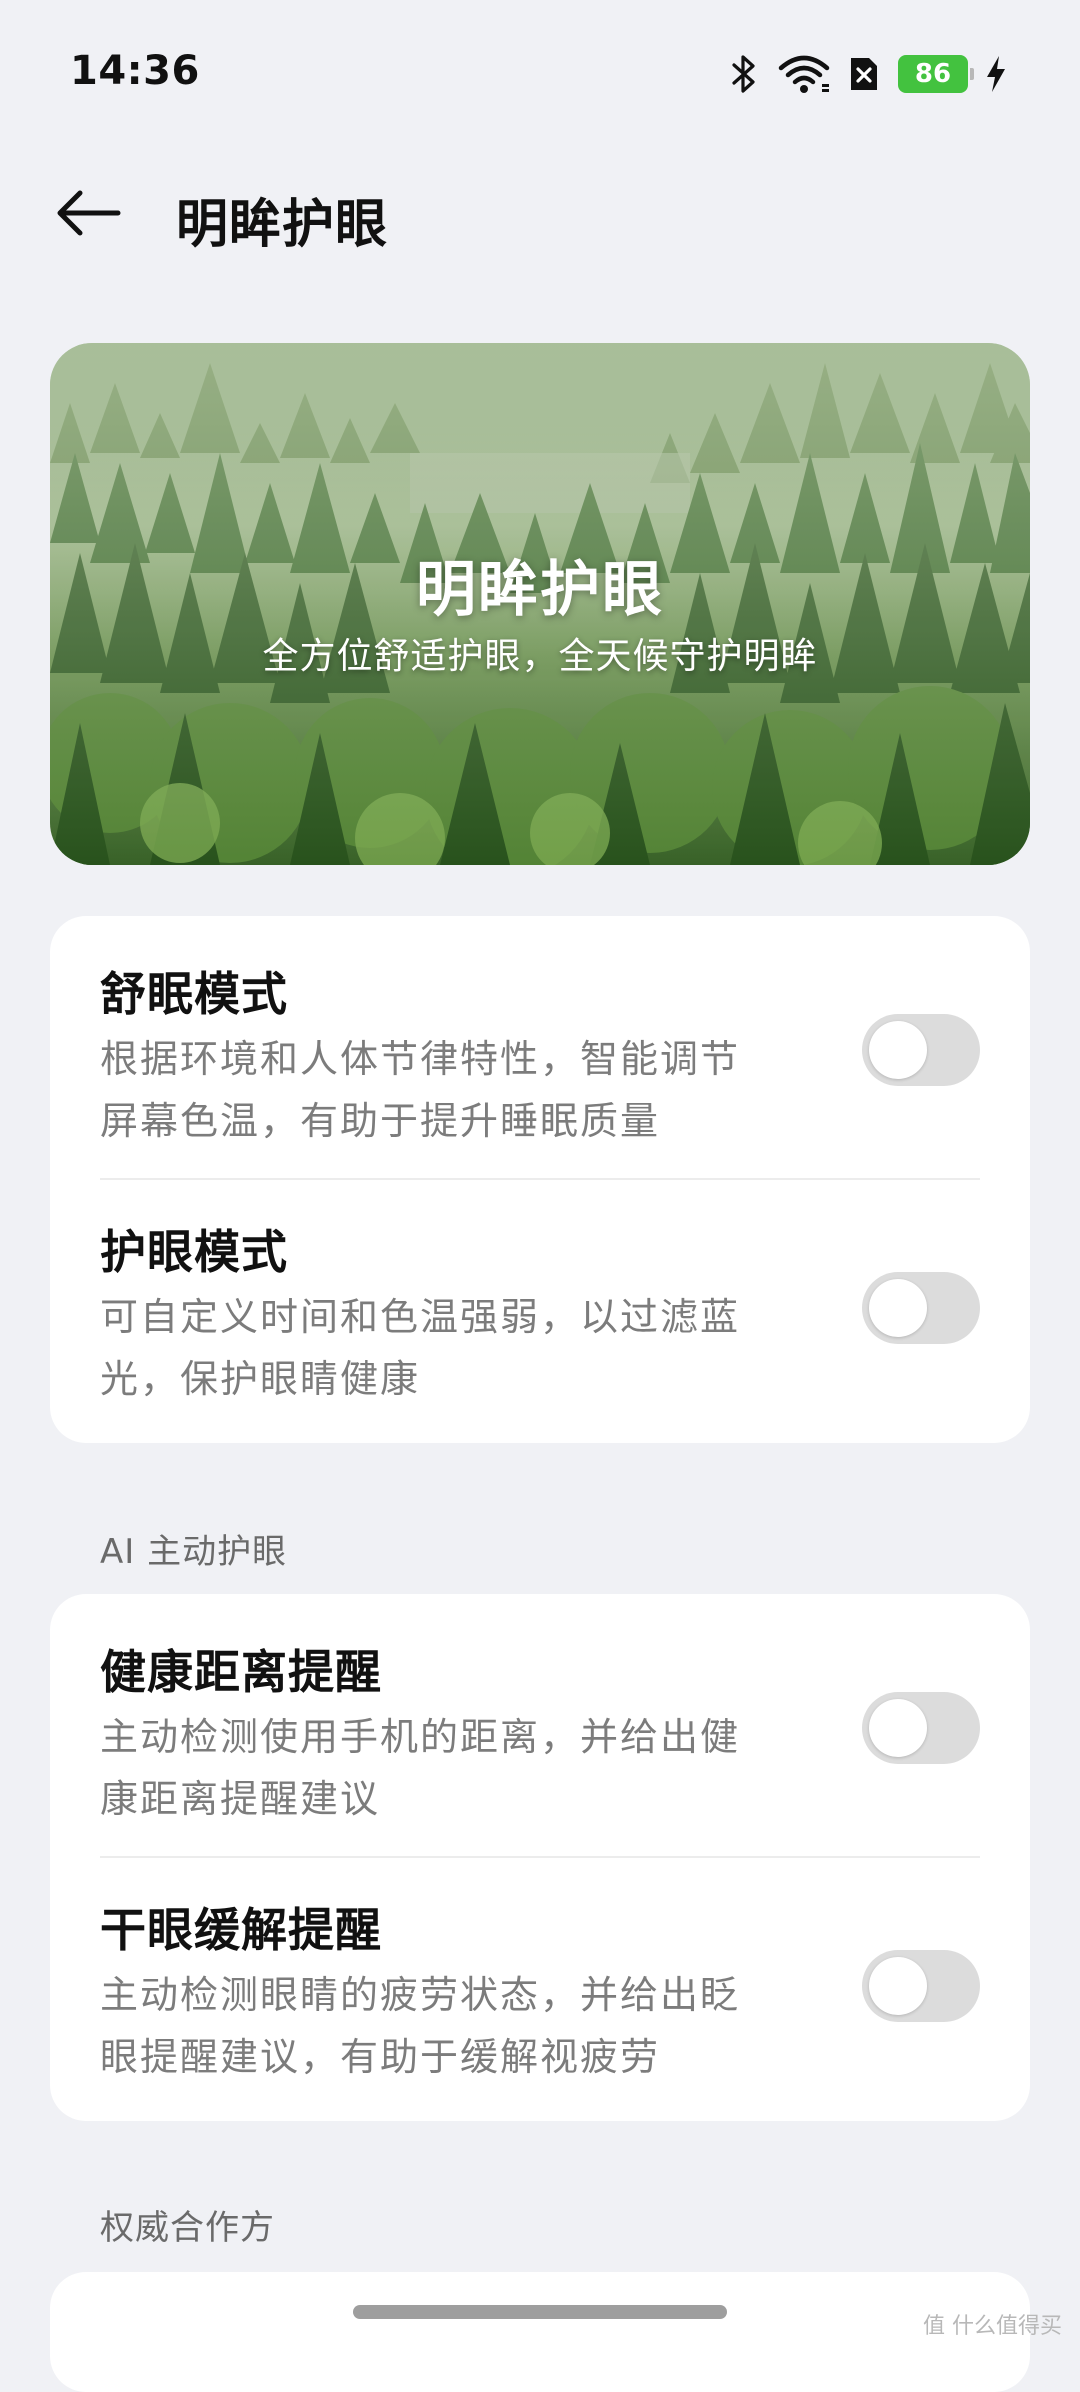  I want to click on banner-subtitle: 全方位舒适护眼，全天候守护明眸, so click(540, 656).